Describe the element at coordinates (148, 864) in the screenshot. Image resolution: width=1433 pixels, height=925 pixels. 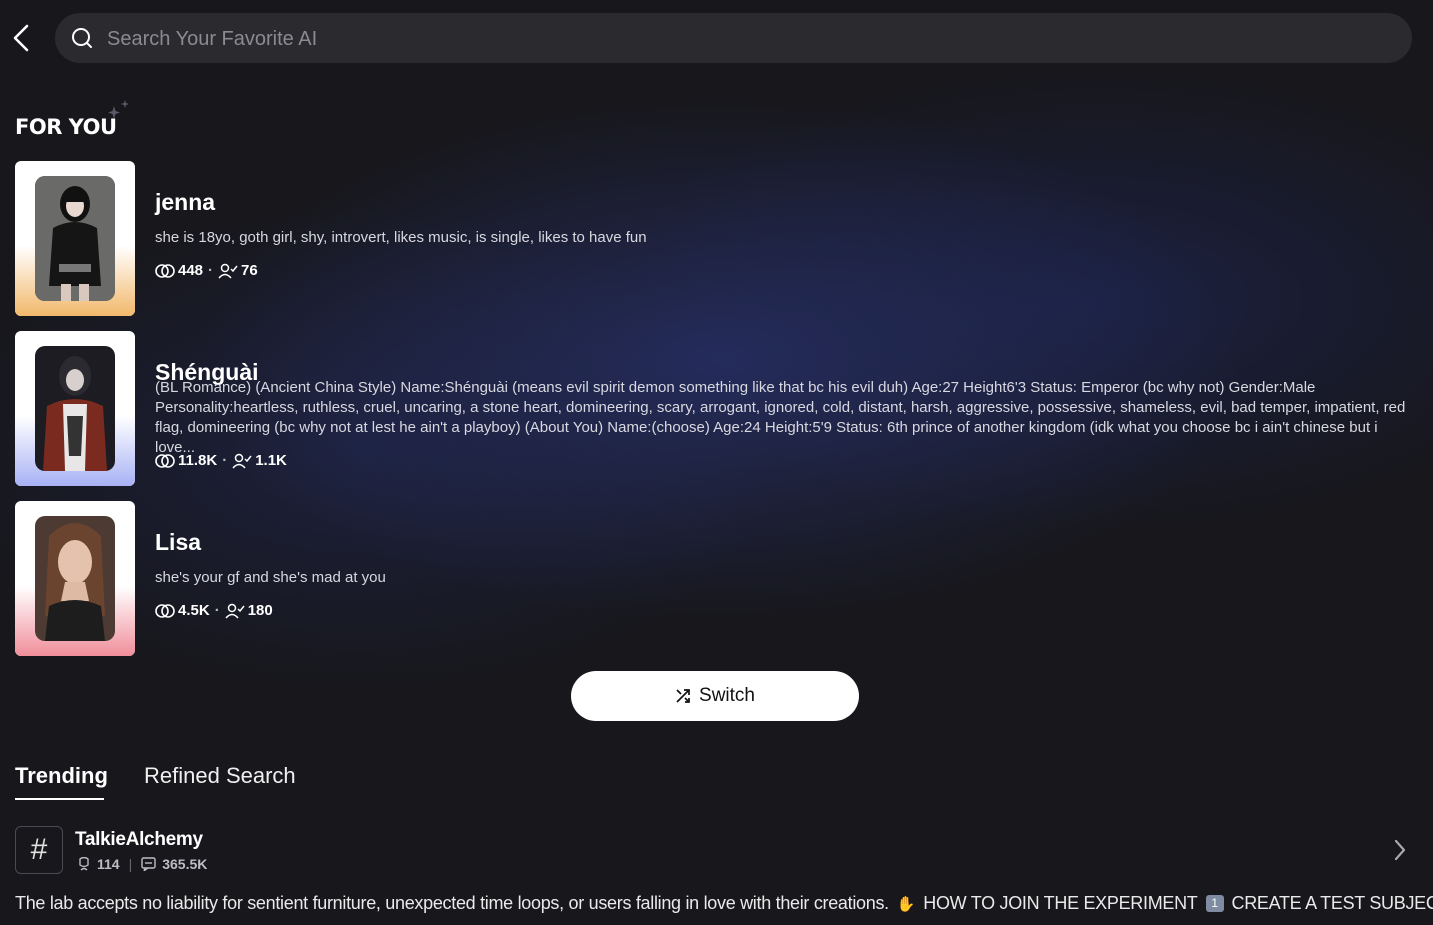
I see `message-icon` at that location.